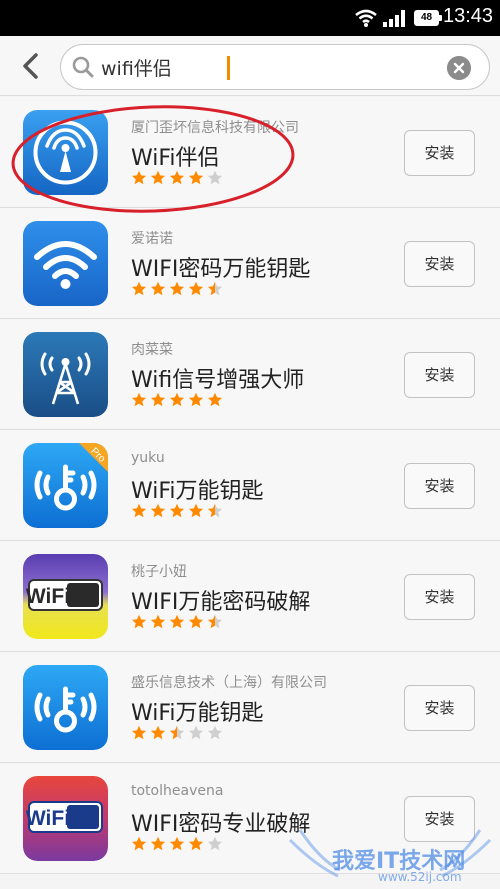  I want to click on wifi-companion-icon, so click(65, 152).